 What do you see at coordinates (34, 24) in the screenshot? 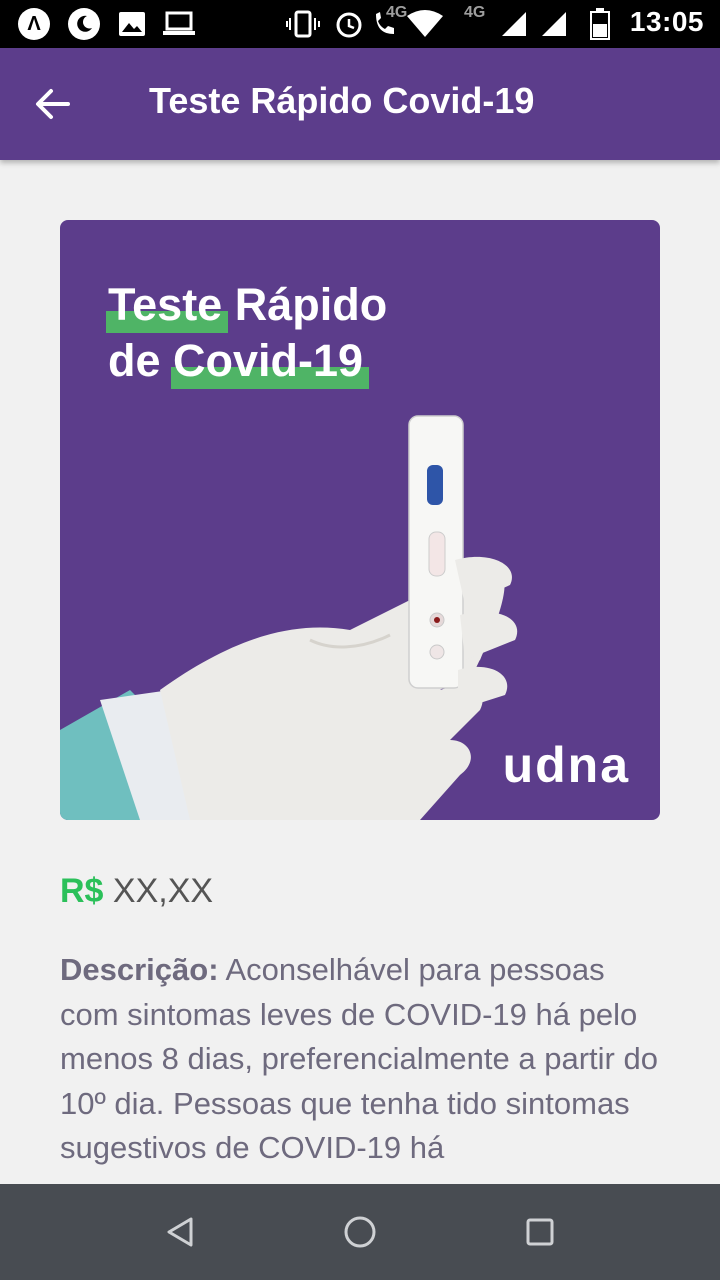
I see `app-logo-icon: Λ` at bounding box center [34, 24].